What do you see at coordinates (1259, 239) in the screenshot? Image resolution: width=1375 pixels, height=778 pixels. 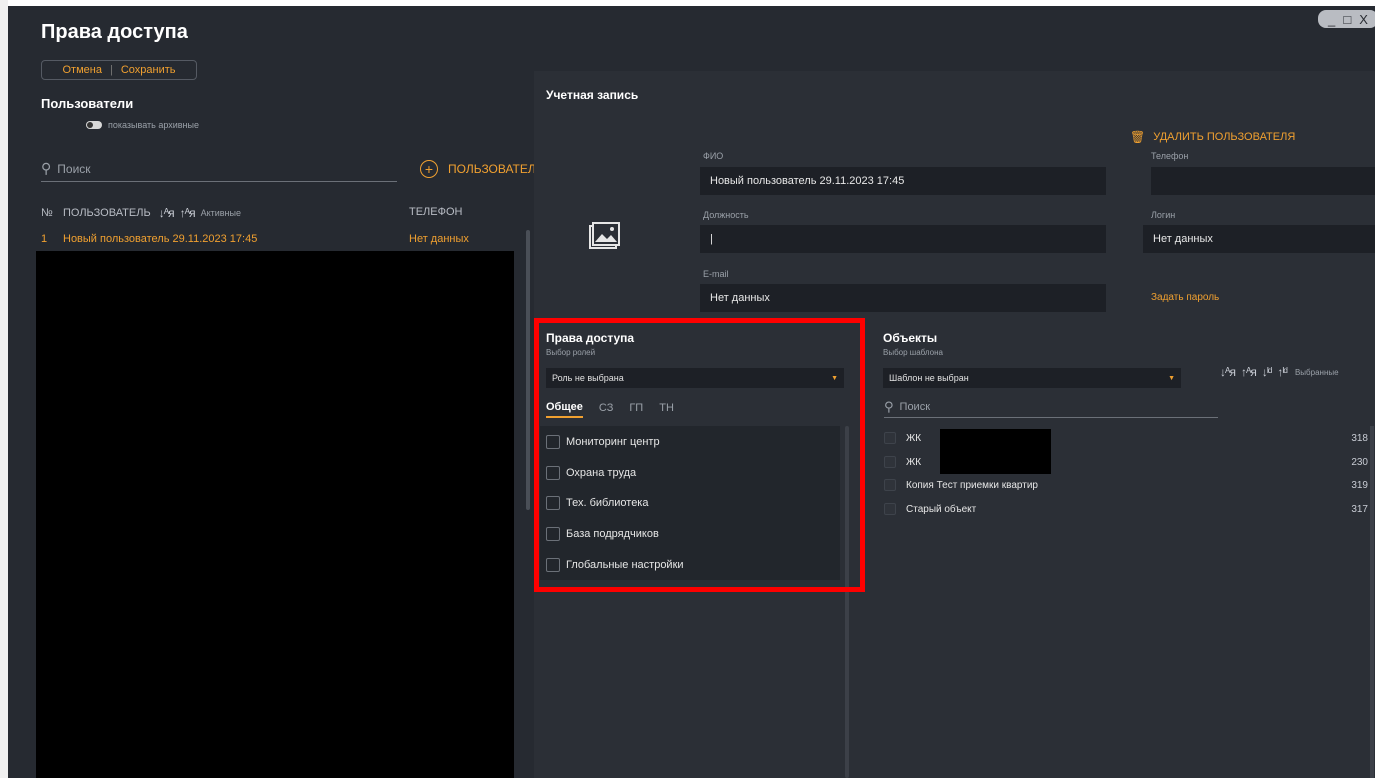 I see `login-field: Нет данных` at bounding box center [1259, 239].